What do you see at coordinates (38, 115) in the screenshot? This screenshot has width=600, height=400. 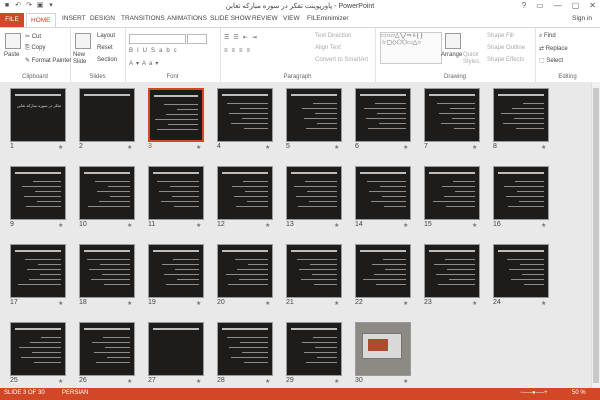 I see `slide-thumbnail: تفکر در سوره مبارکه تغابن` at bounding box center [38, 115].